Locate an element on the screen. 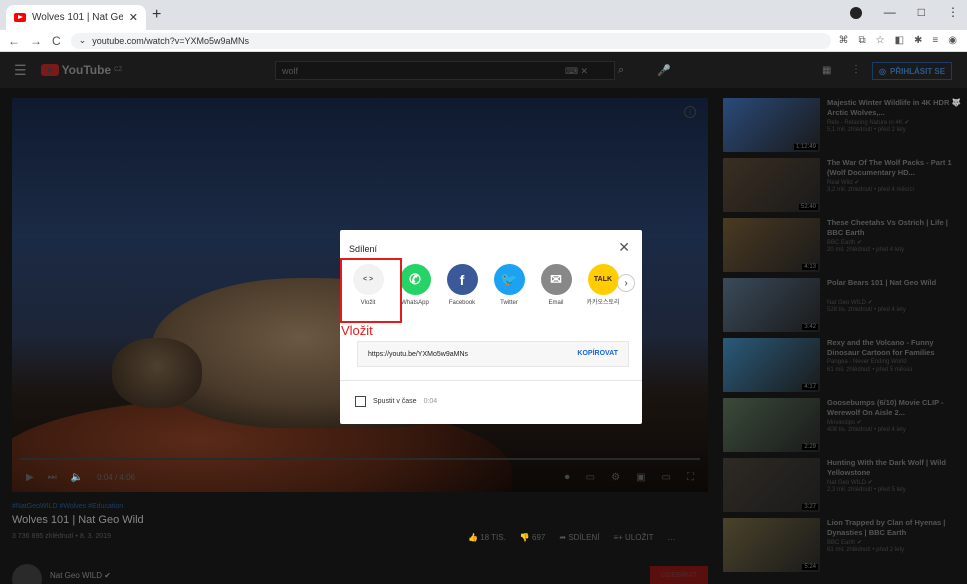 This screenshot has height=584, width=967. profile-icon is located at coordinates (855, 13).